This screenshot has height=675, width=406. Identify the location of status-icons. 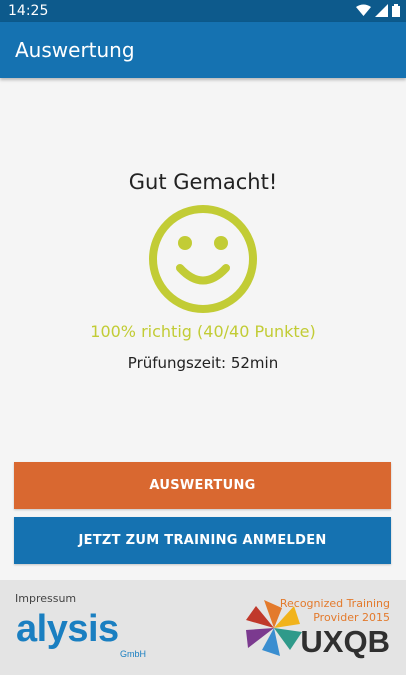
(378, 10).